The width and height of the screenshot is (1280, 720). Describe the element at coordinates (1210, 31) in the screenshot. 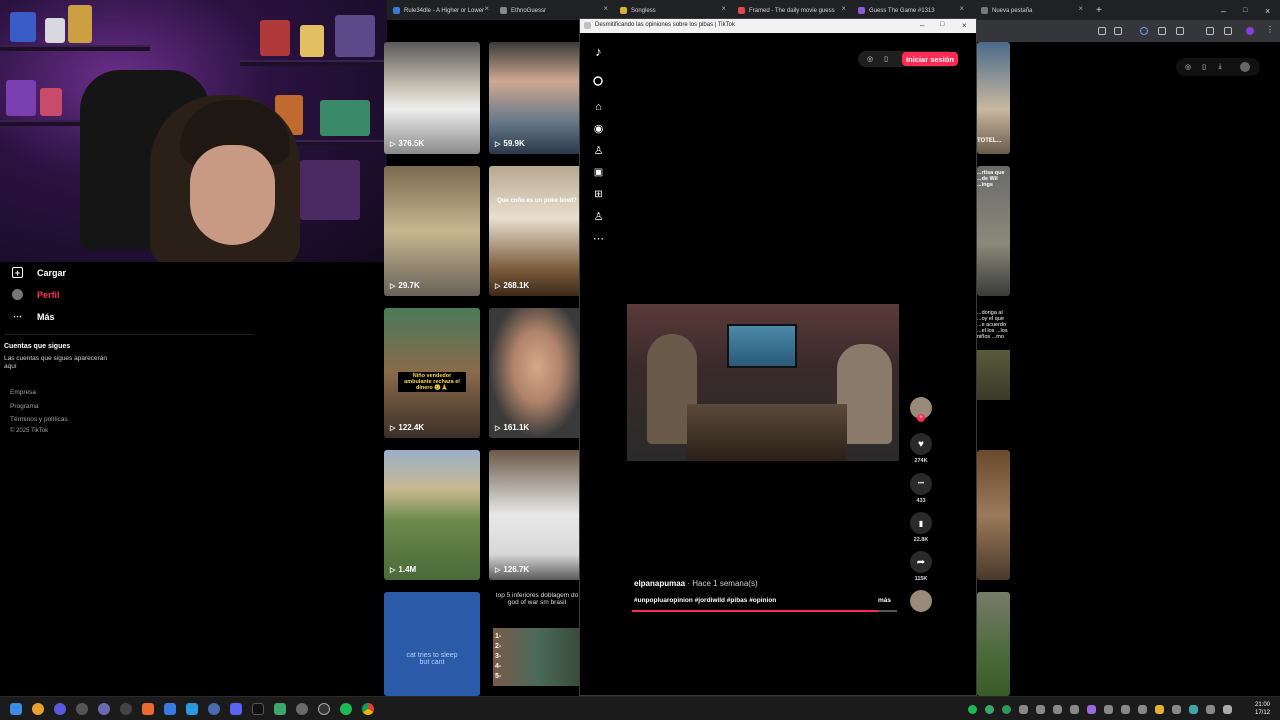

I see `bookmarks-icon` at that location.